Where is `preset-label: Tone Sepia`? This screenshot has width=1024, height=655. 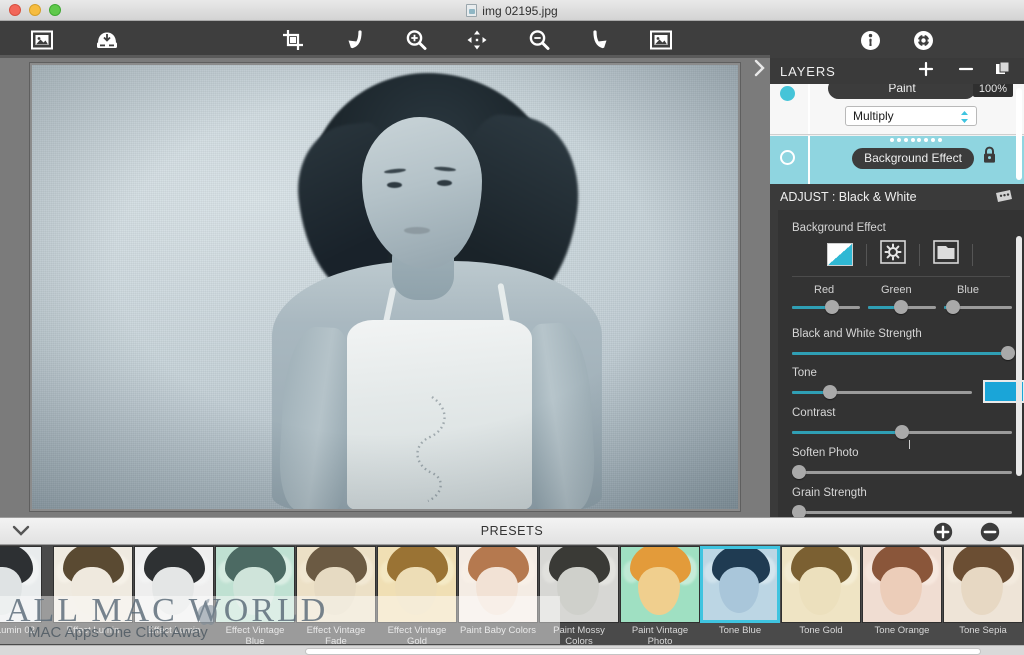
preset-label: Tone Sepia is located at coordinates (983, 630).